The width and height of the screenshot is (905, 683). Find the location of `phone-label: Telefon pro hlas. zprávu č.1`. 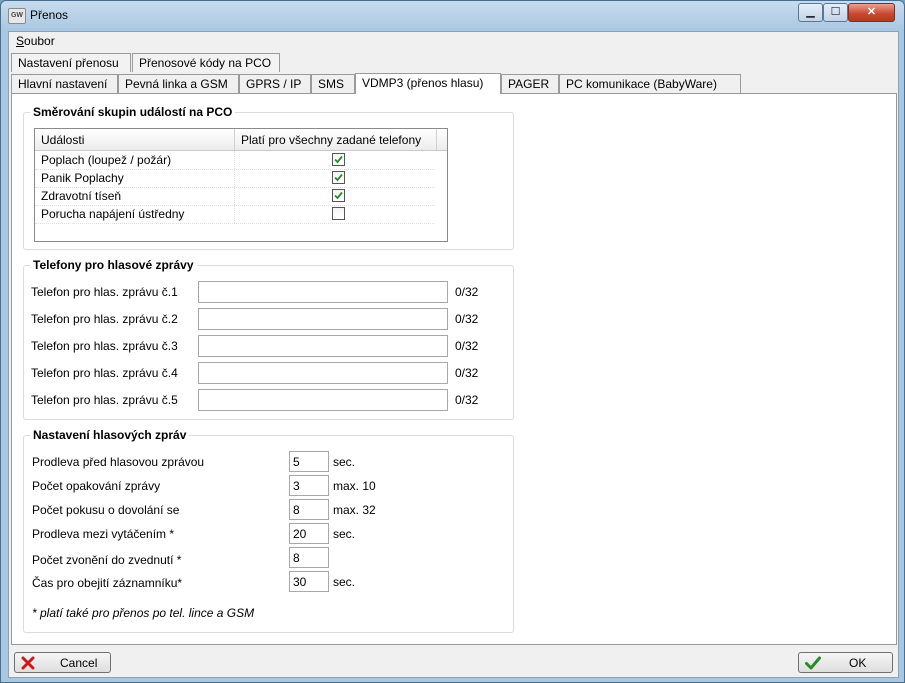

phone-label: Telefon pro hlas. zprávu č.1 is located at coordinates (104, 292).